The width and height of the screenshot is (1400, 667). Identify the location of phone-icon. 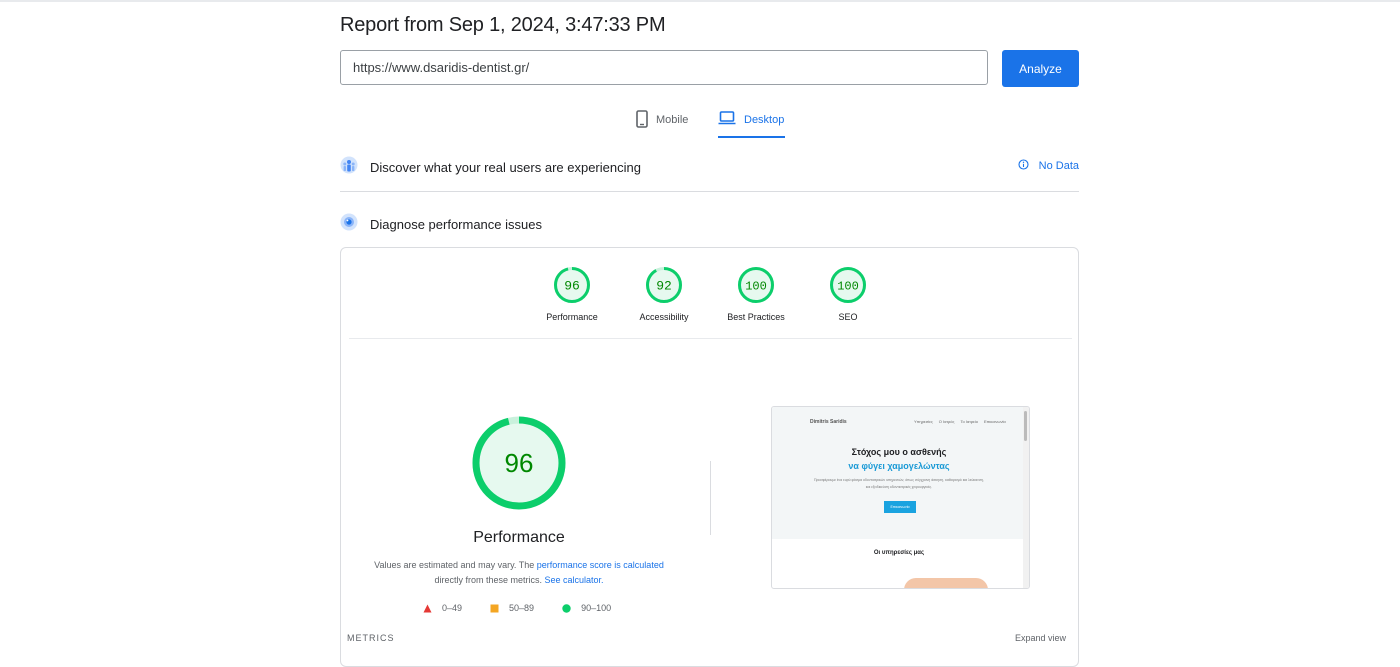
(642, 120).